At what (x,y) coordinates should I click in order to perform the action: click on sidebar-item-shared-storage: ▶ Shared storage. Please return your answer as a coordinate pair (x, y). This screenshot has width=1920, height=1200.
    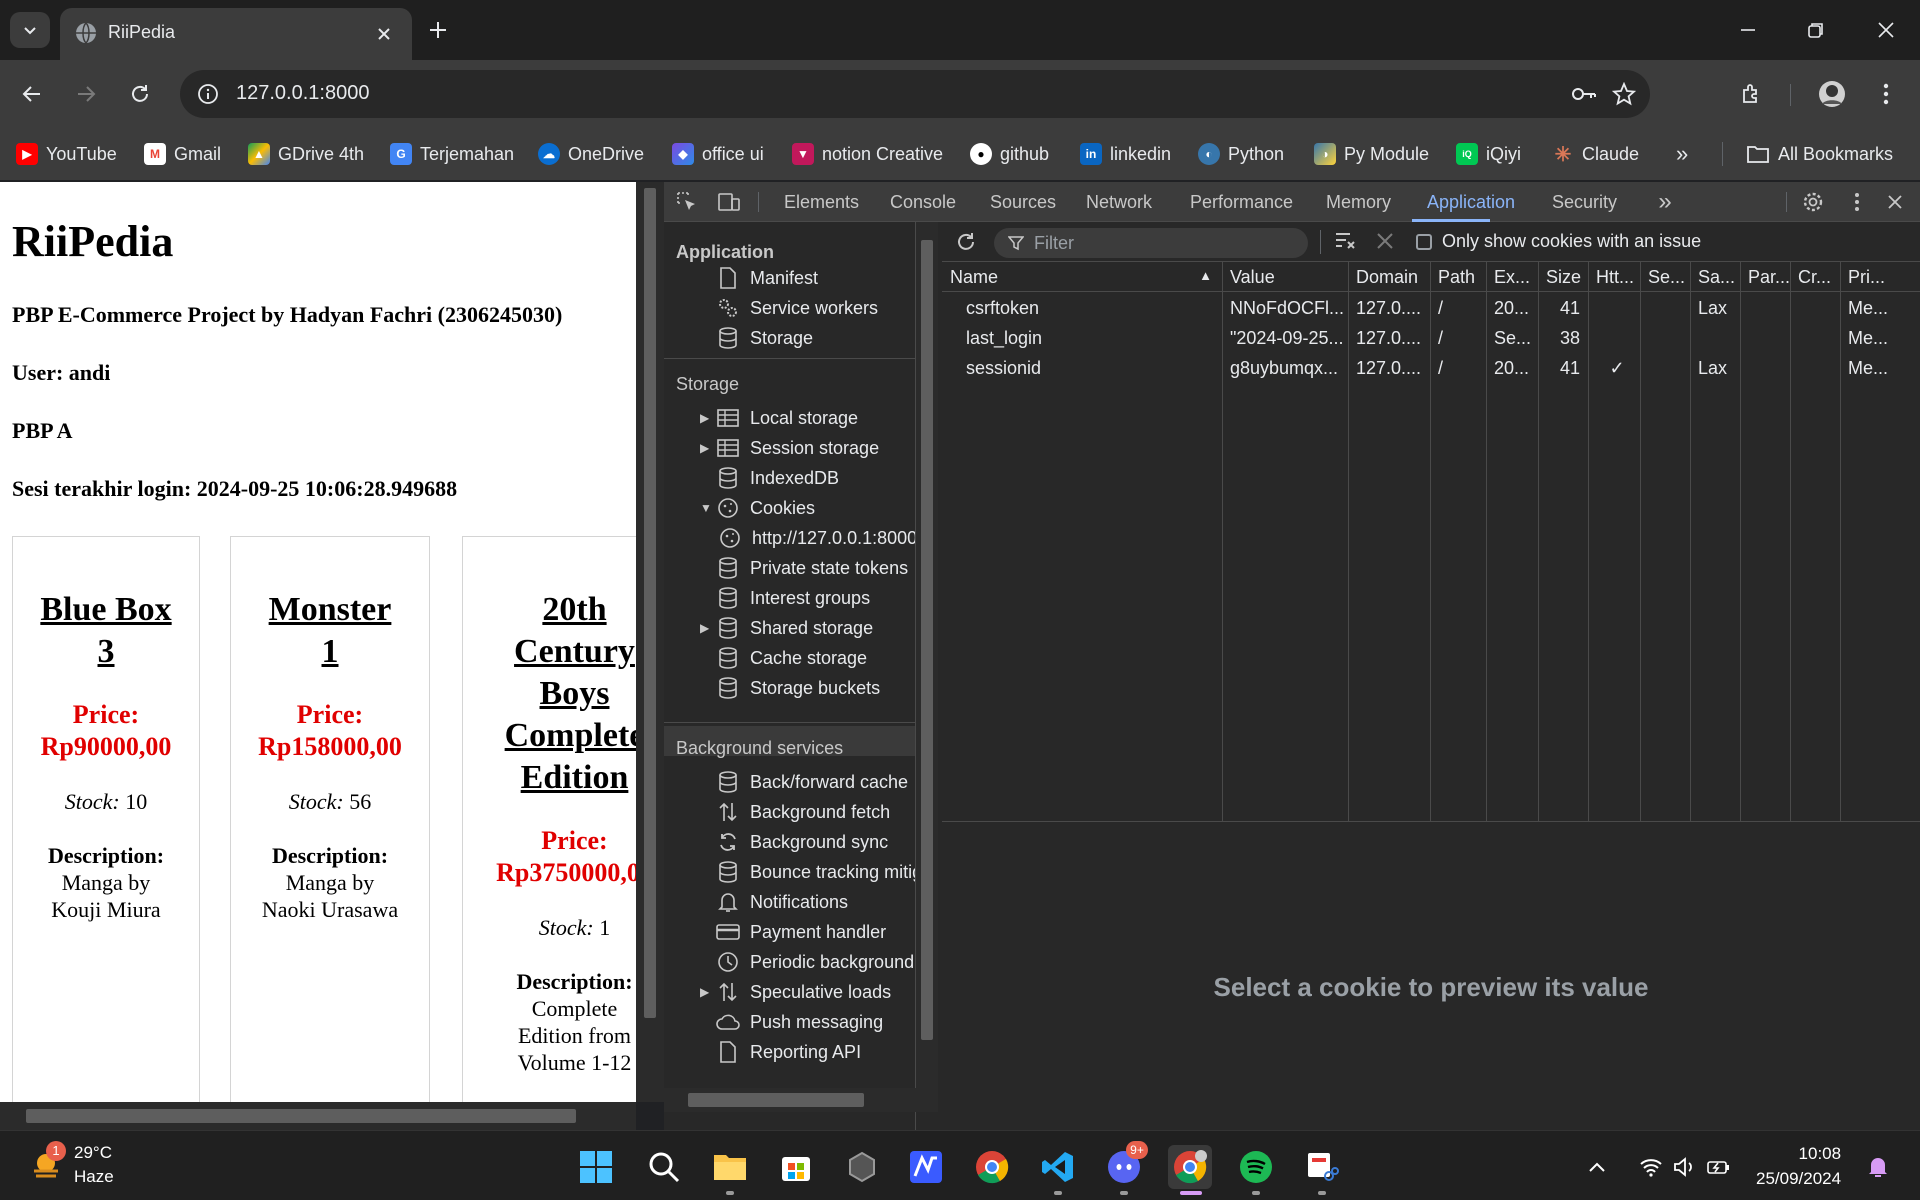
    Looking at the image, I should click on (786, 628).